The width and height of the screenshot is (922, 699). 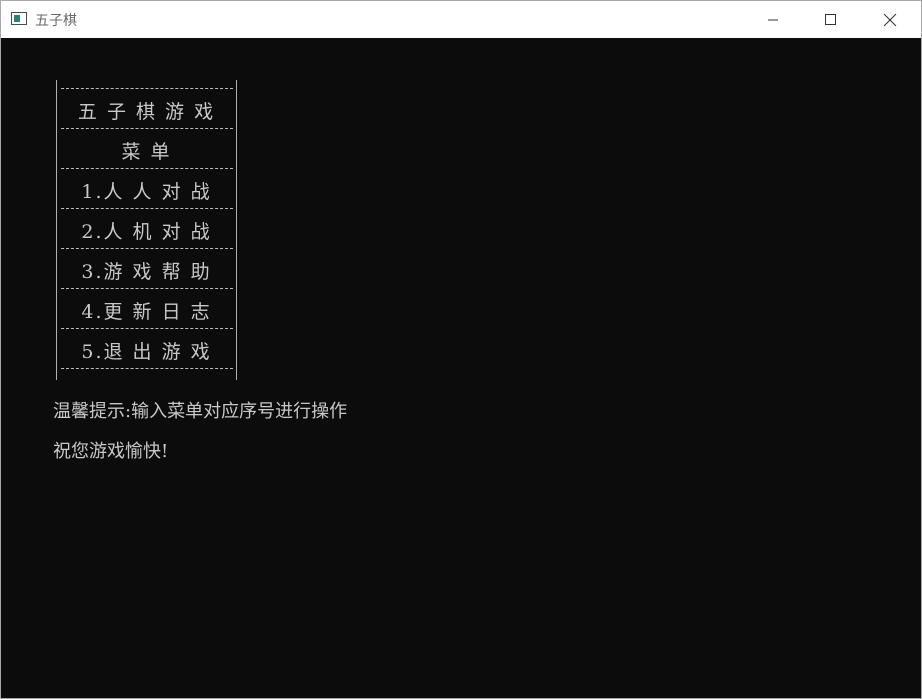 I want to click on title-bar: 五子棋, so click(x=461, y=19).